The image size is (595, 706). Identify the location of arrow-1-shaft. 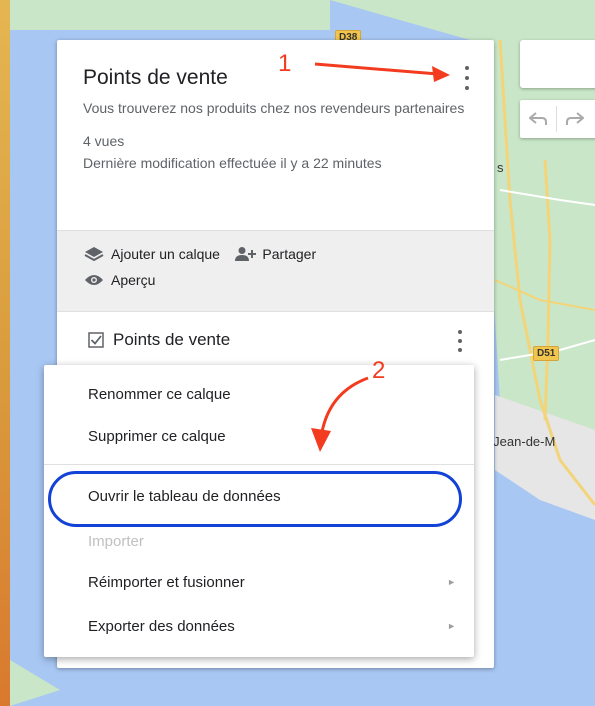
(376, 69).